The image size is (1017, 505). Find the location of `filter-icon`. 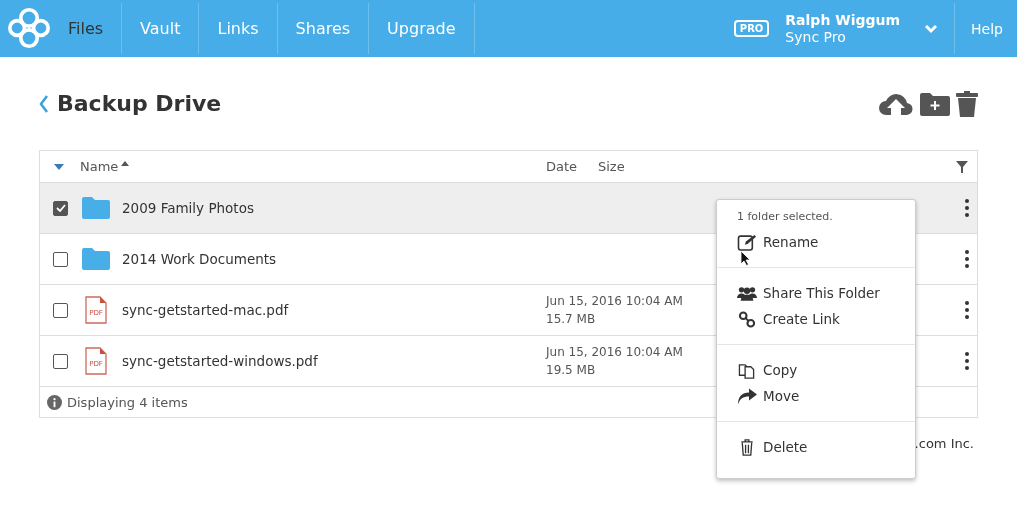

filter-icon is located at coordinates (962, 166).